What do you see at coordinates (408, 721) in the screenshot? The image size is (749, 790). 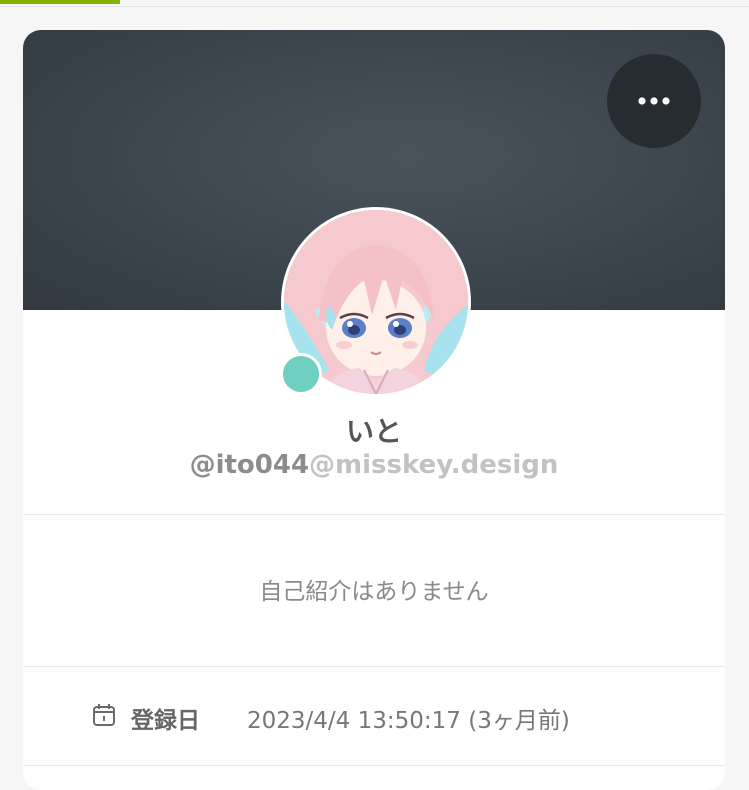 I see `field-value: 2023/4/4 13:50:17 (3ヶ月前)` at bounding box center [408, 721].